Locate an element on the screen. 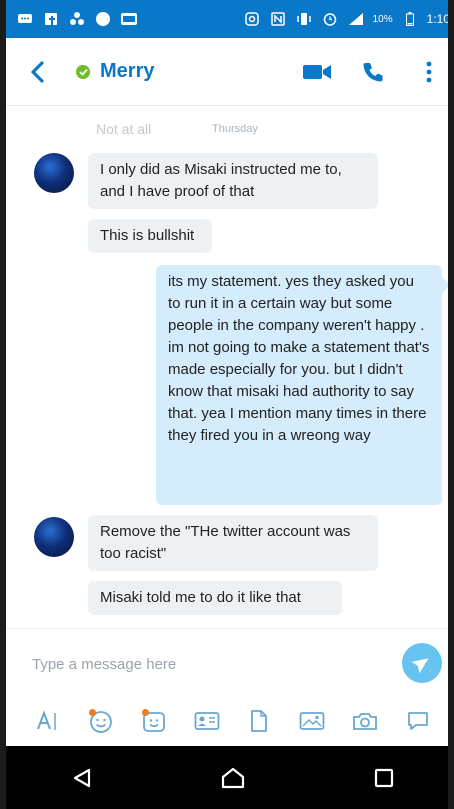 The image size is (454, 809). more-options-button is located at coordinates (429, 72).